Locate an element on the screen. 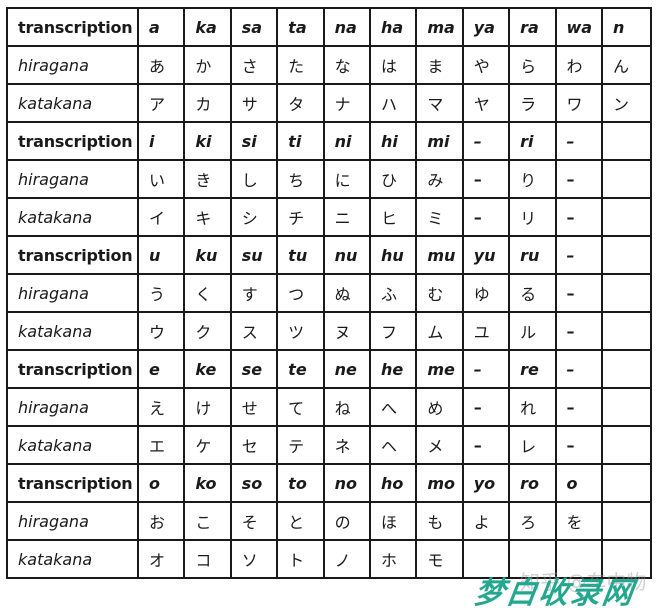  katakana-cell-ya-col is located at coordinates (486, 559).